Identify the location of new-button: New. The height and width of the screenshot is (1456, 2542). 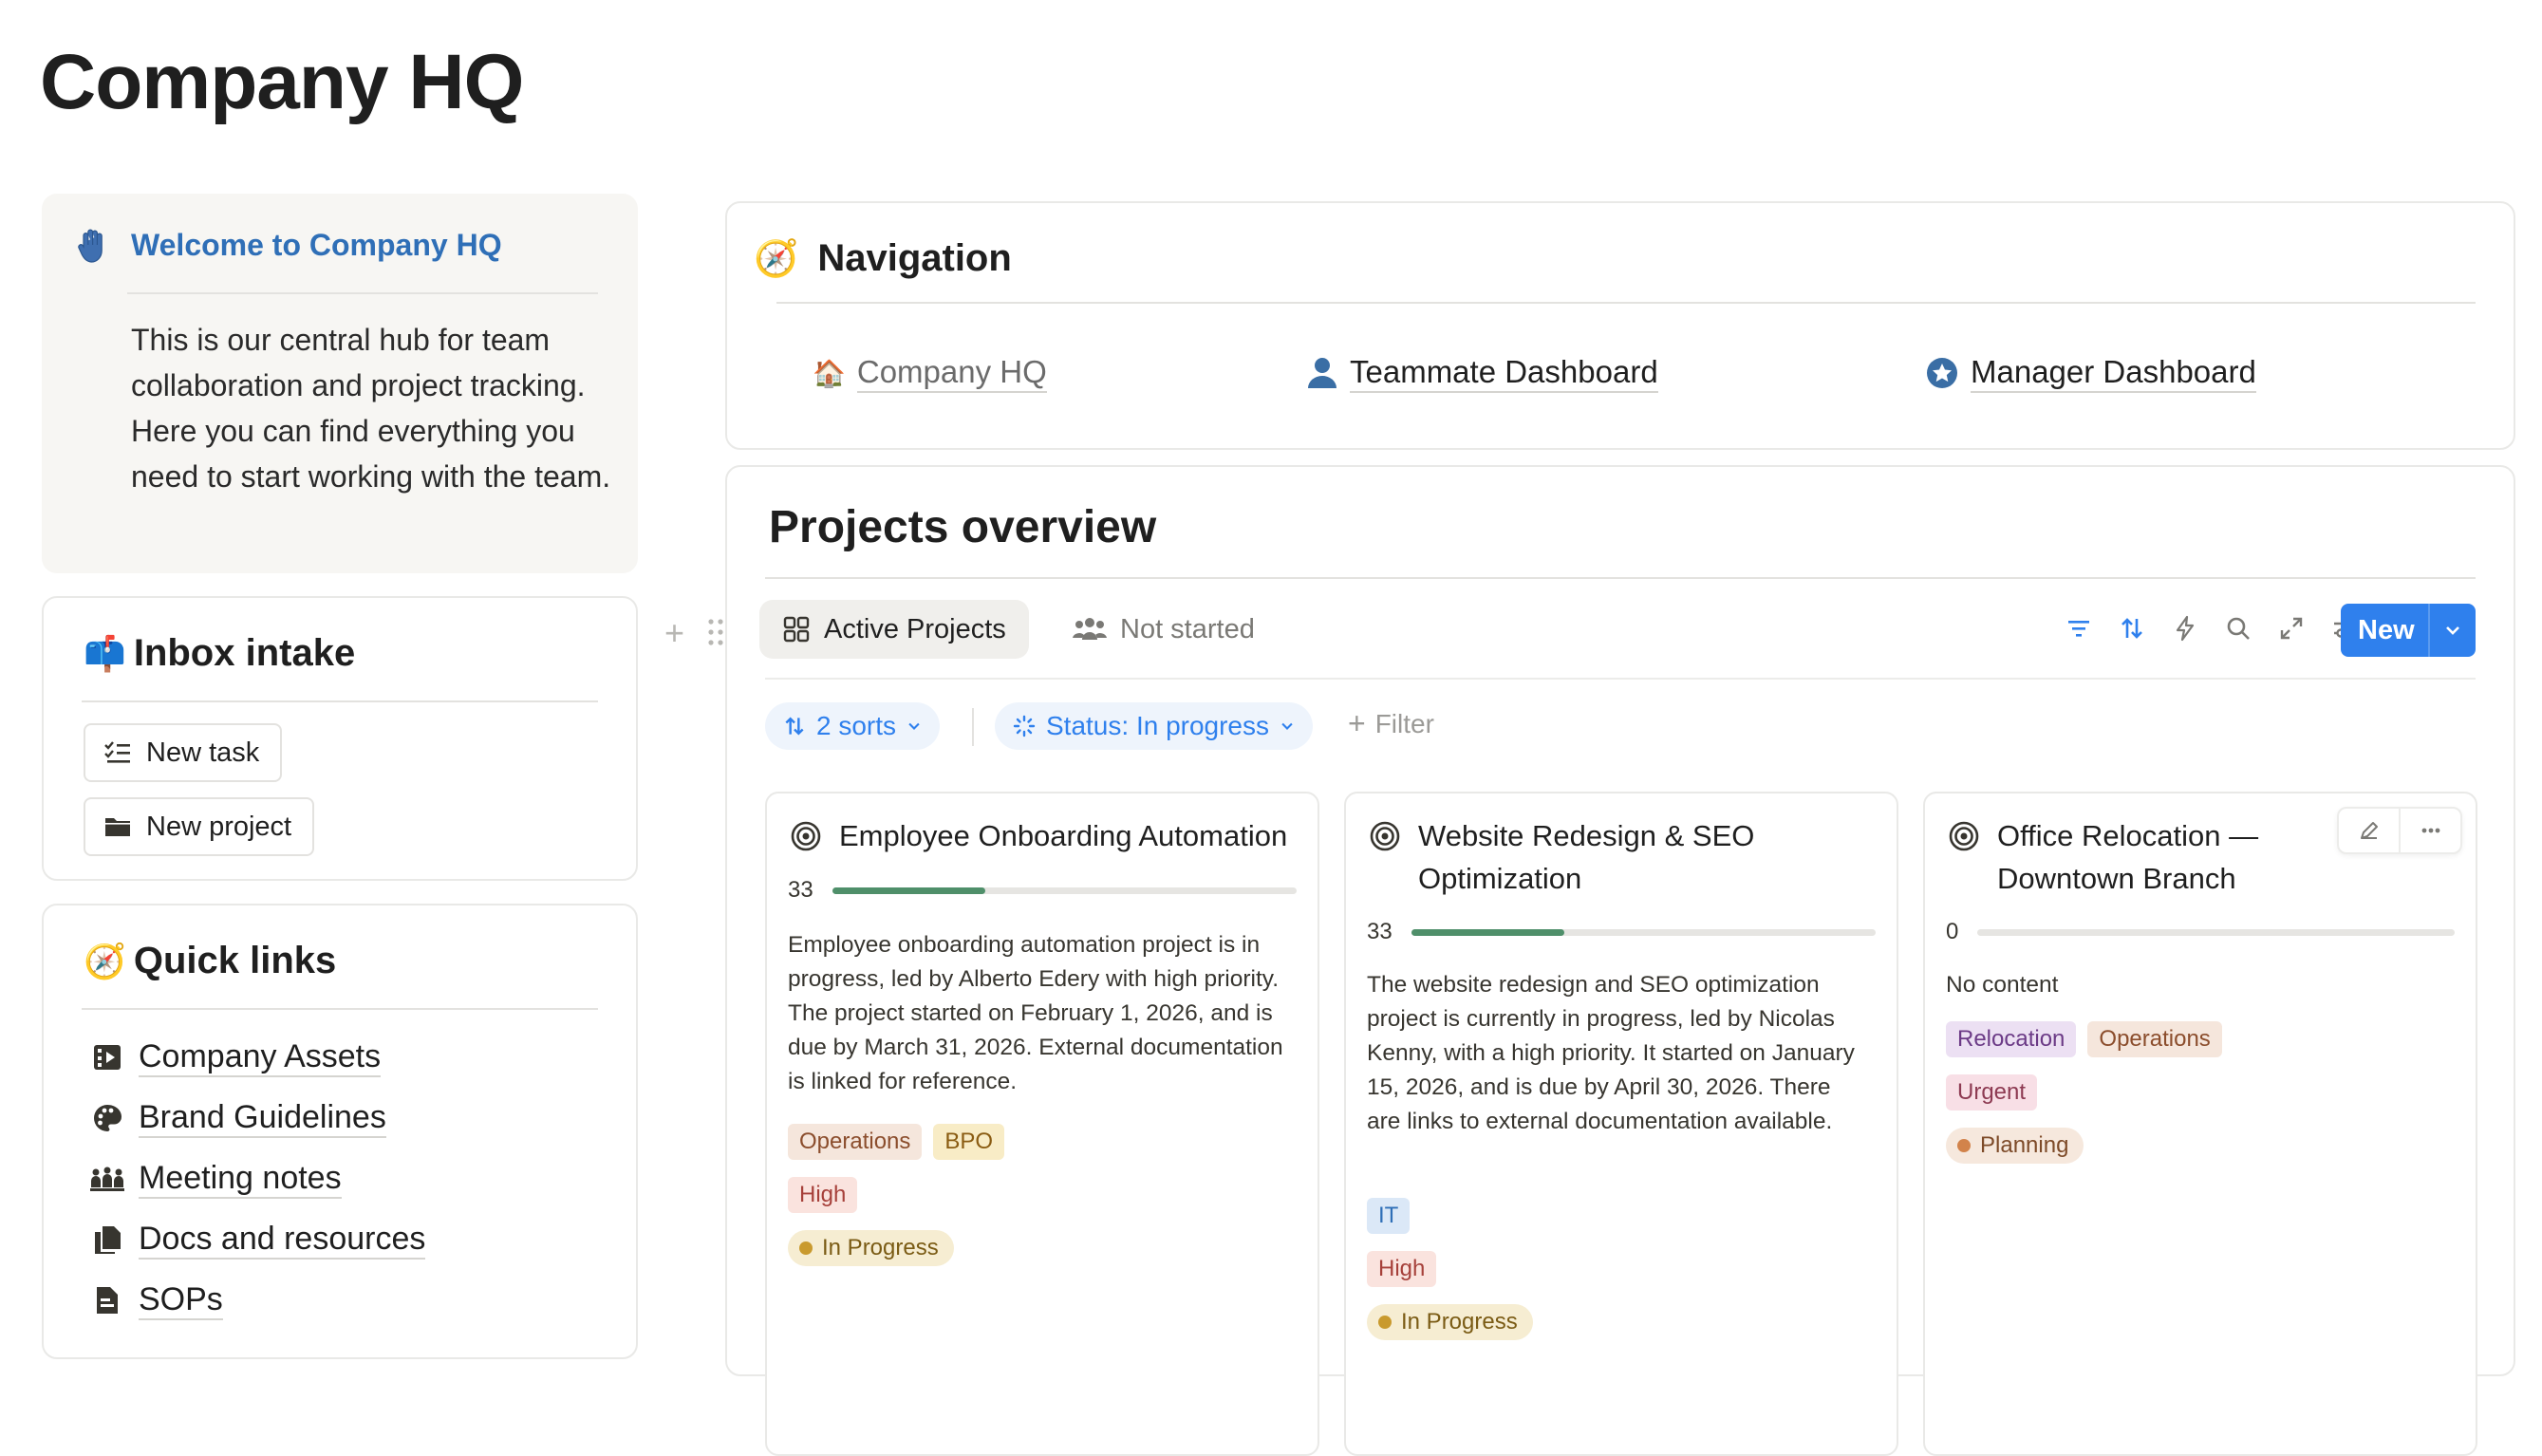
(2408, 631).